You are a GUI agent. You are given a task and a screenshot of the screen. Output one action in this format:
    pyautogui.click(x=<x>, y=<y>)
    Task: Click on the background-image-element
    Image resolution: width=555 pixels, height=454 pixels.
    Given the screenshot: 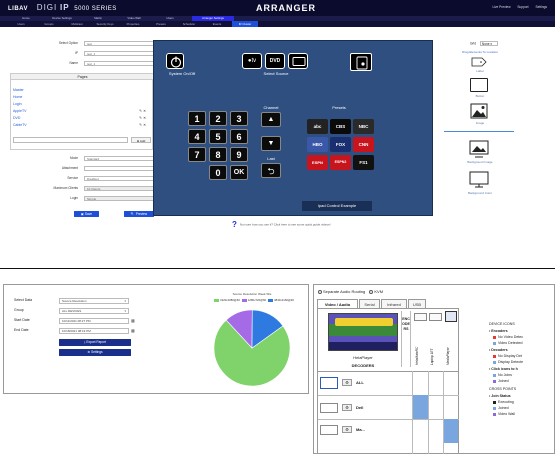 What is the action you would take?
    pyautogui.click(x=479, y=149)
    